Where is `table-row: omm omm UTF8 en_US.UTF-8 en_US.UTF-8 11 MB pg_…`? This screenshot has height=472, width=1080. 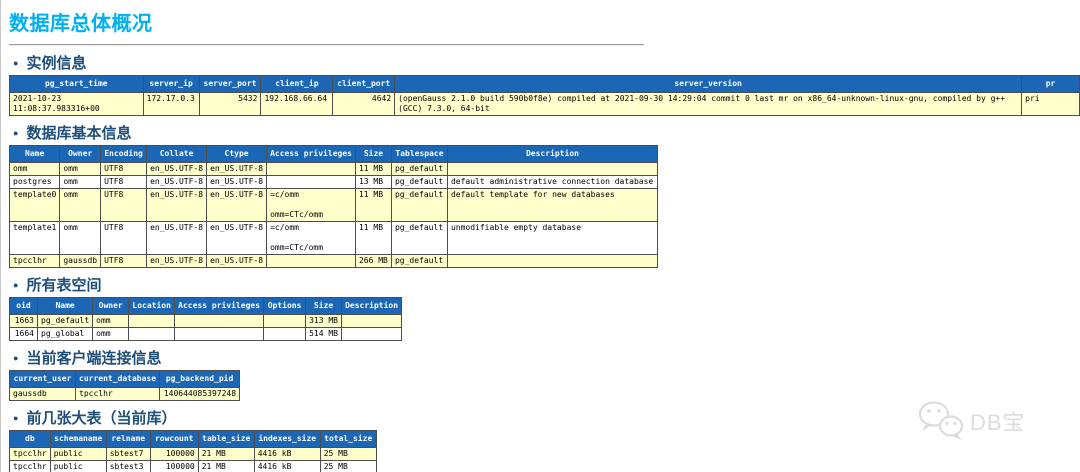
table-row: omm omm UTF8 en_US.UTF-8 en_US.UTF-8 11 MB pg_… is located at coordinates (333, 169).